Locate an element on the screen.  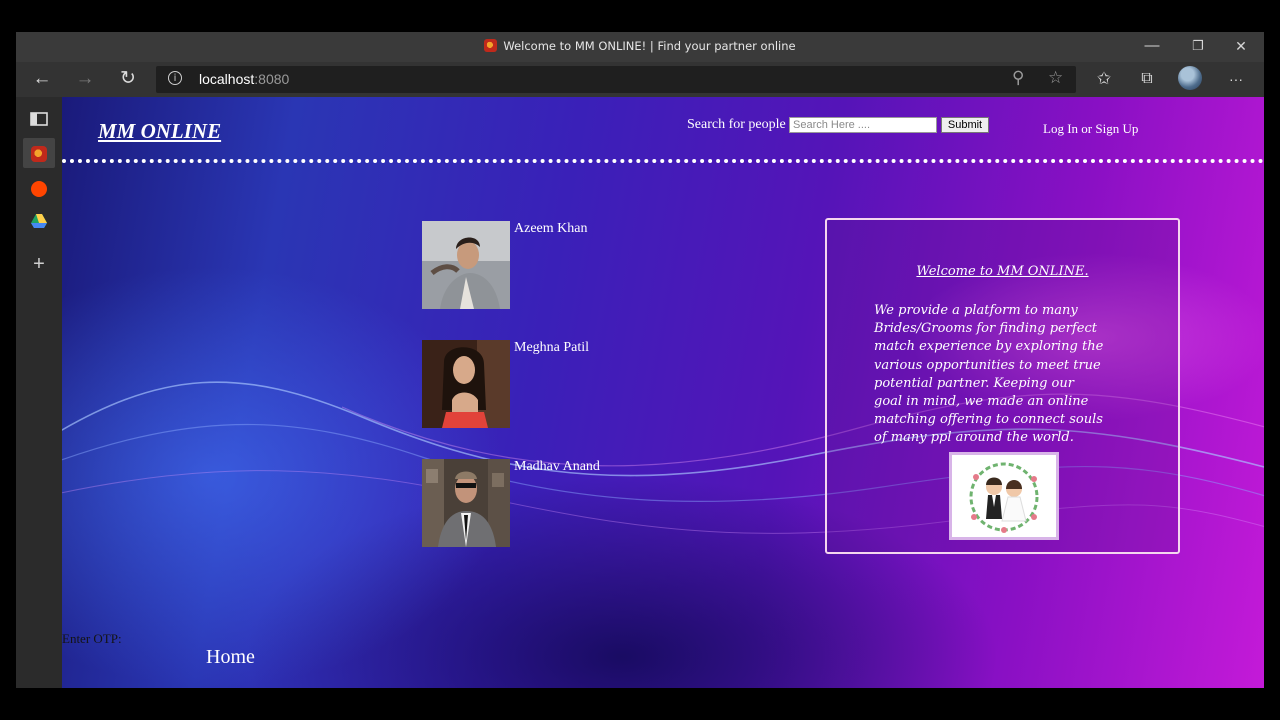
profile-card: Azeem Khan is located at coordinates (537, 266).